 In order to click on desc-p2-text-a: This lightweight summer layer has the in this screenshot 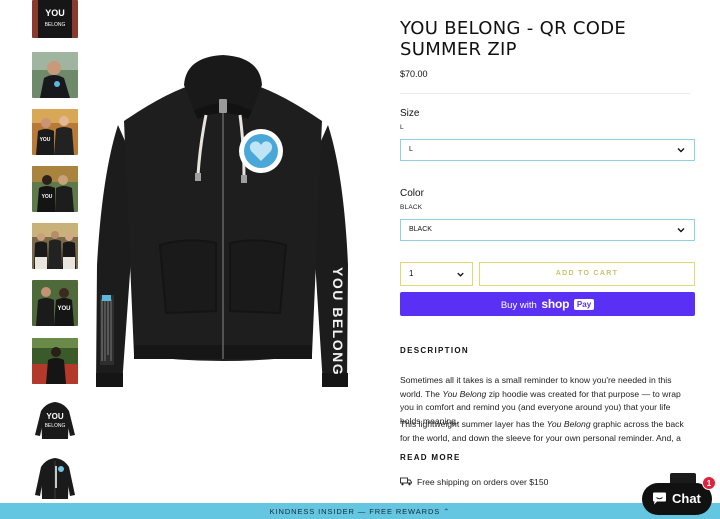, I will do `click(473, 424)`.